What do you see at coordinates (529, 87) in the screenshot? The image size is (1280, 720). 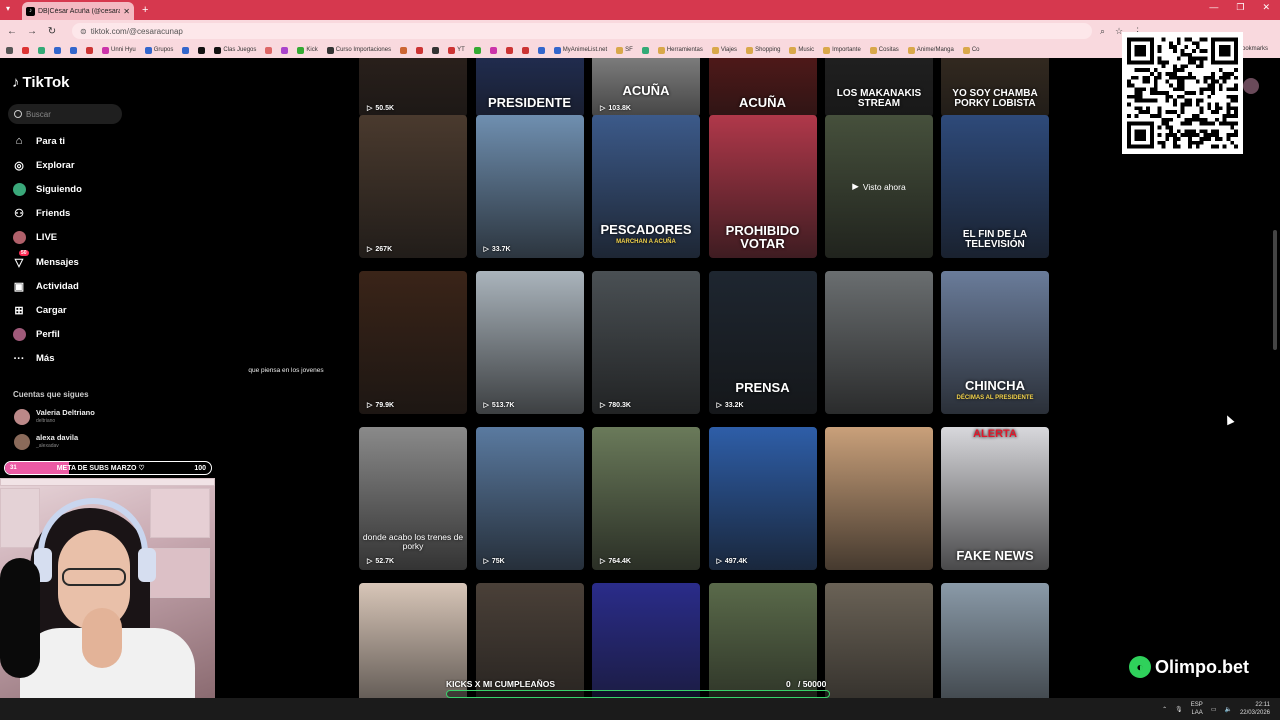 I see `video-card: PRESIDENTE` at bounding box center [529, 87].